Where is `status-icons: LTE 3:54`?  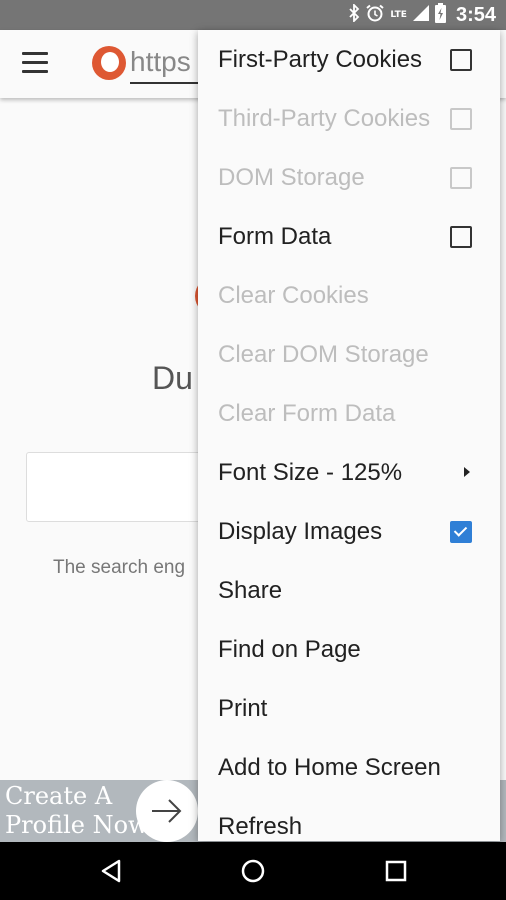 status-icons: LTE 3:54 is located at coordinates (422, 15).